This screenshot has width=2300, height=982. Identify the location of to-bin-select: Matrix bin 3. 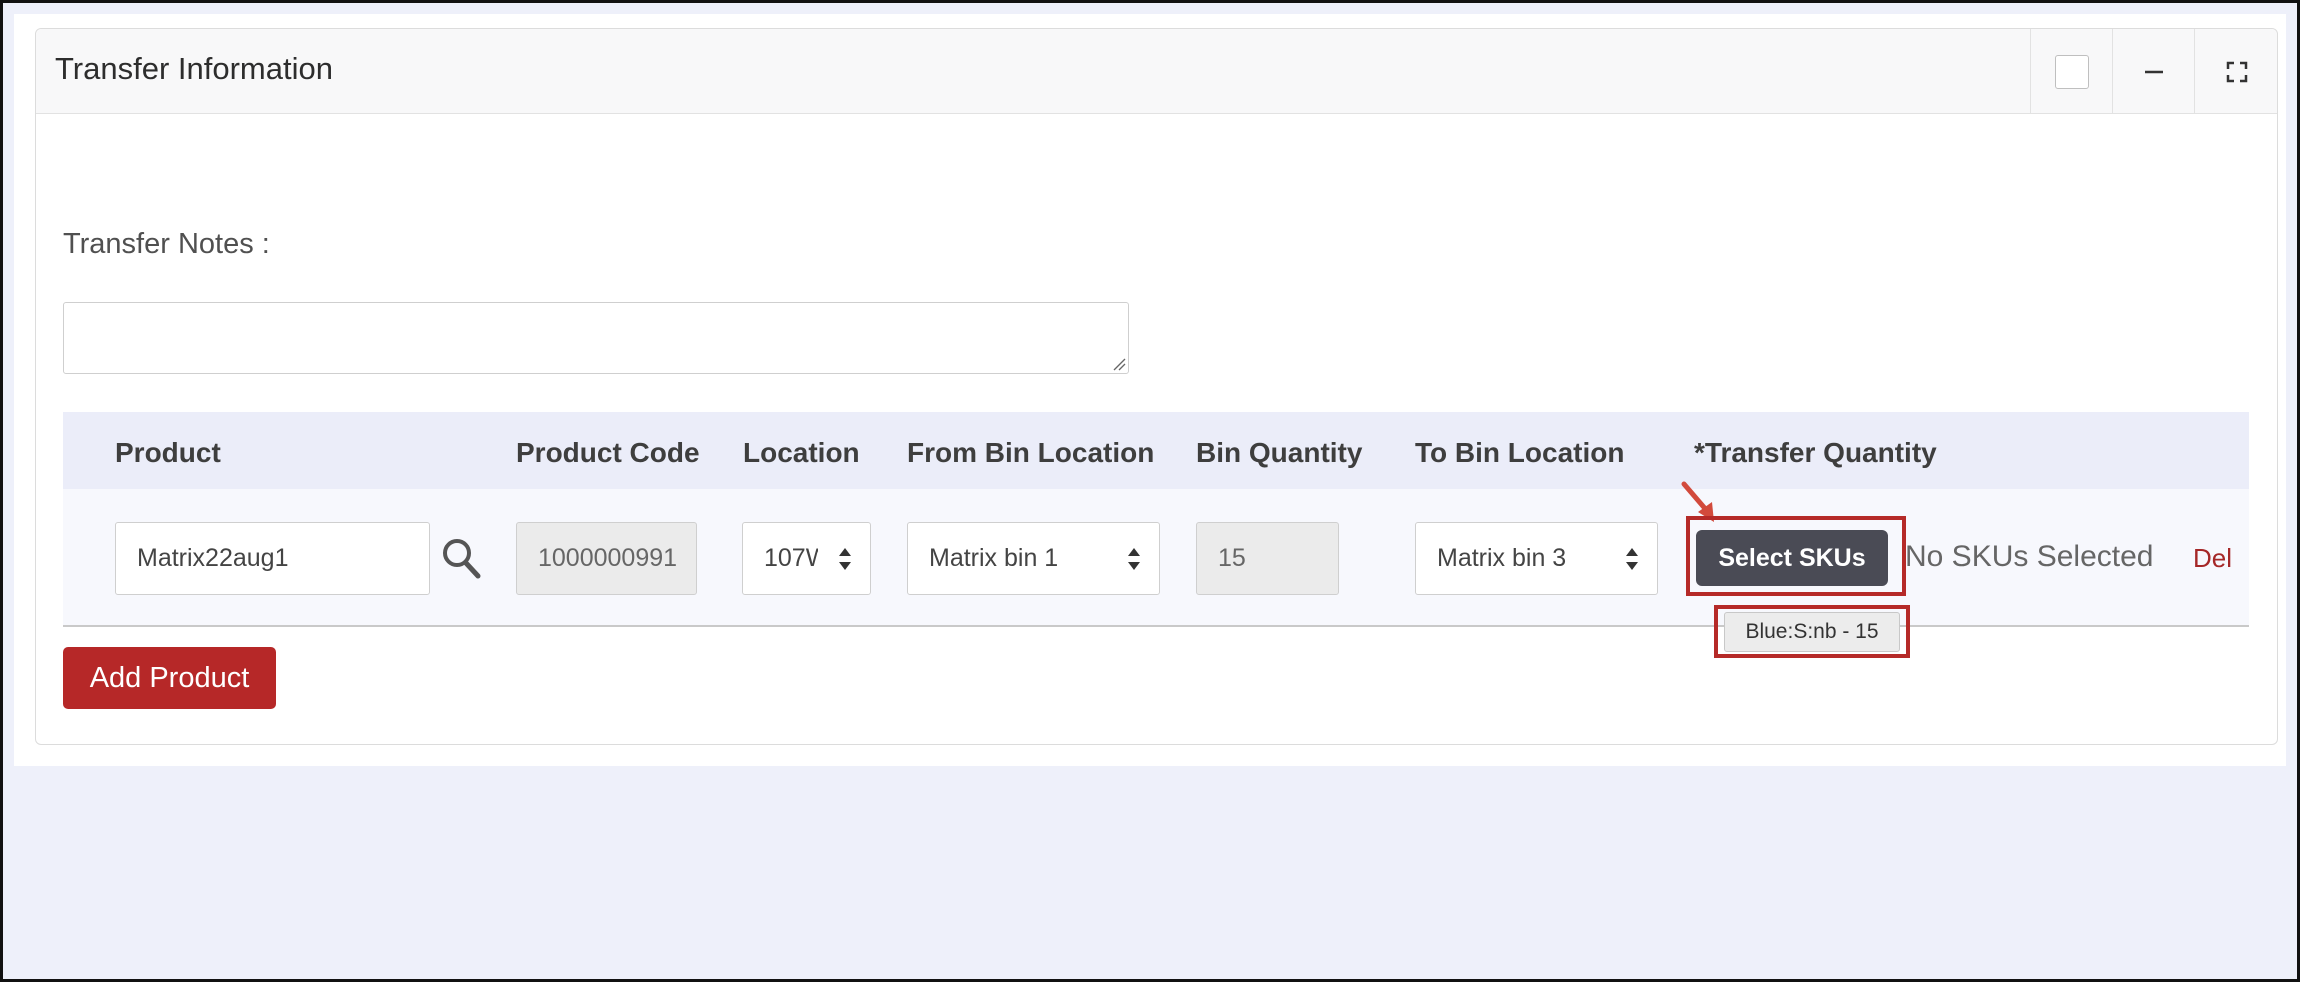
(1536, 558).